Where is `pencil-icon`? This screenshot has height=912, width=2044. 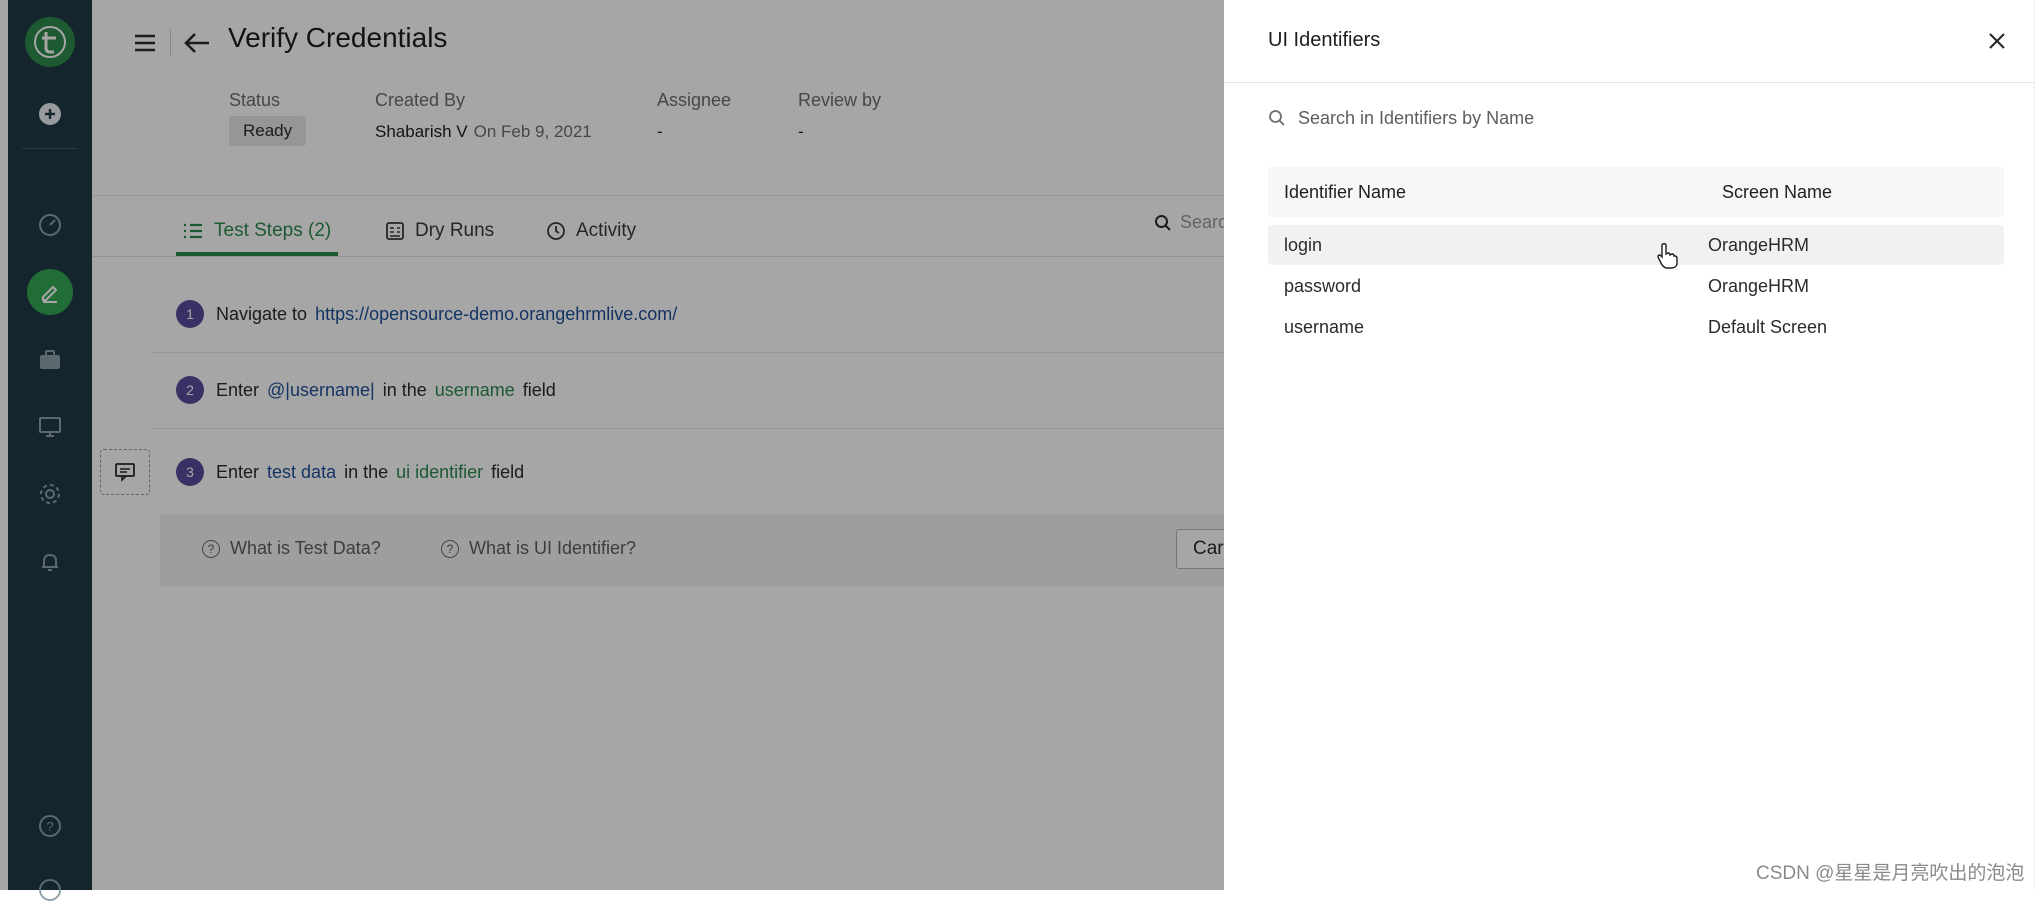
pencil-icon is located at coordinates (50, 294).